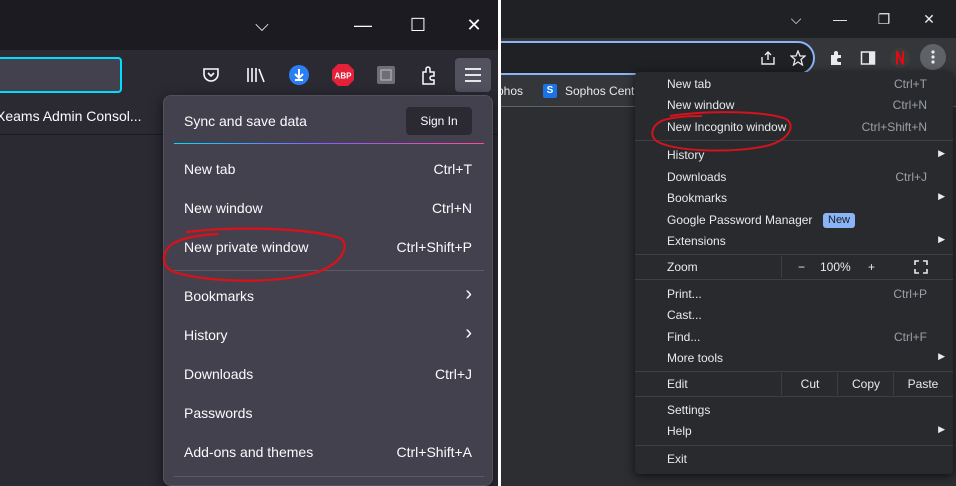  What do you see at coordinates (697, 198) in the screenshot?
I see `menu-item-label: Bookmarks` at bounding box center [697, 198].